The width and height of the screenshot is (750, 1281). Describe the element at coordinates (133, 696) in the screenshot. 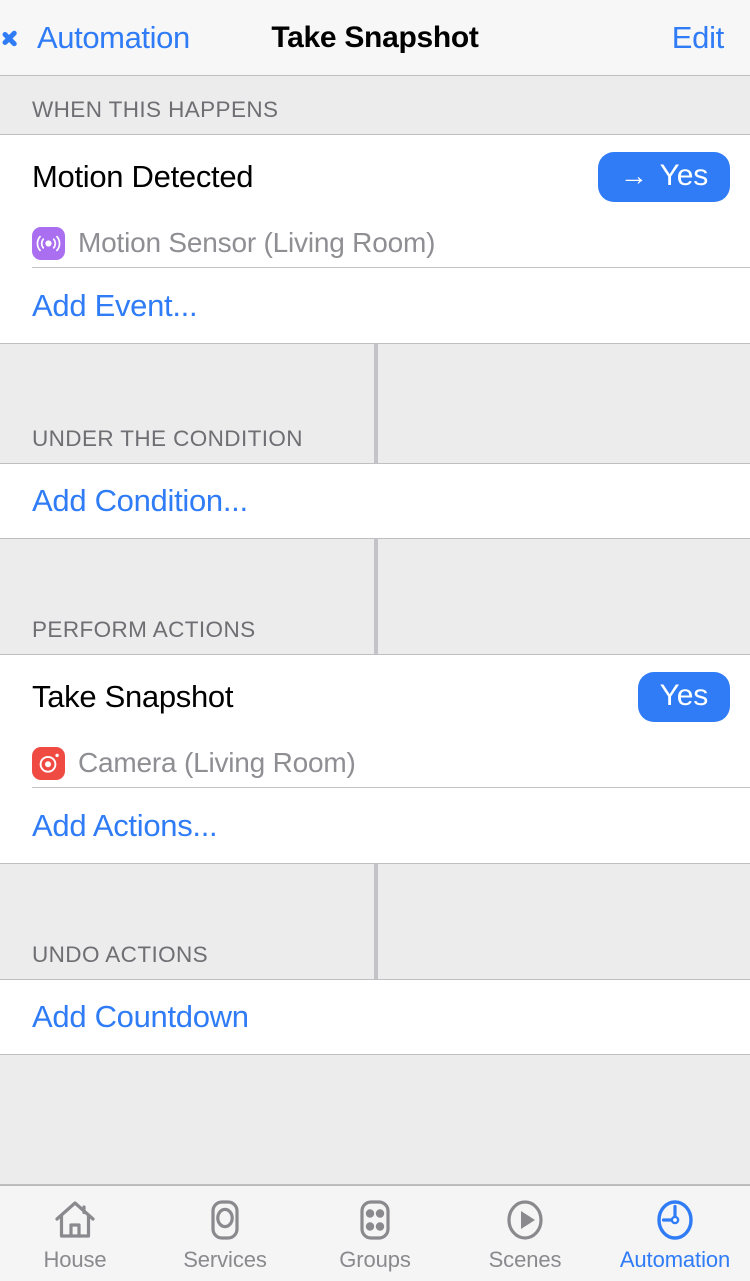

I see `action-title: Take Snapshot` at that location.